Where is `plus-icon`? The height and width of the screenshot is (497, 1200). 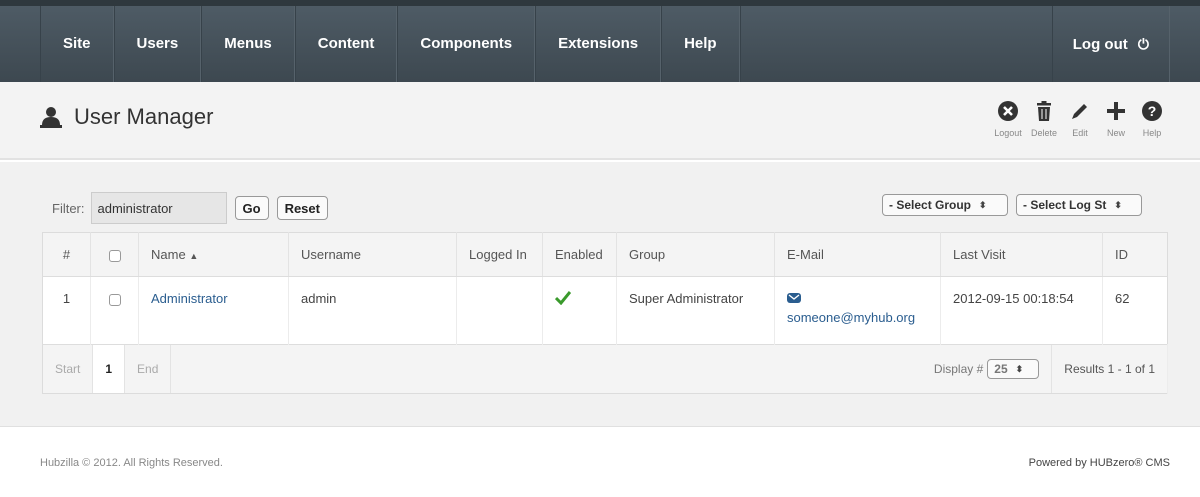
plus-icon is located at coordinates (1116, 111).